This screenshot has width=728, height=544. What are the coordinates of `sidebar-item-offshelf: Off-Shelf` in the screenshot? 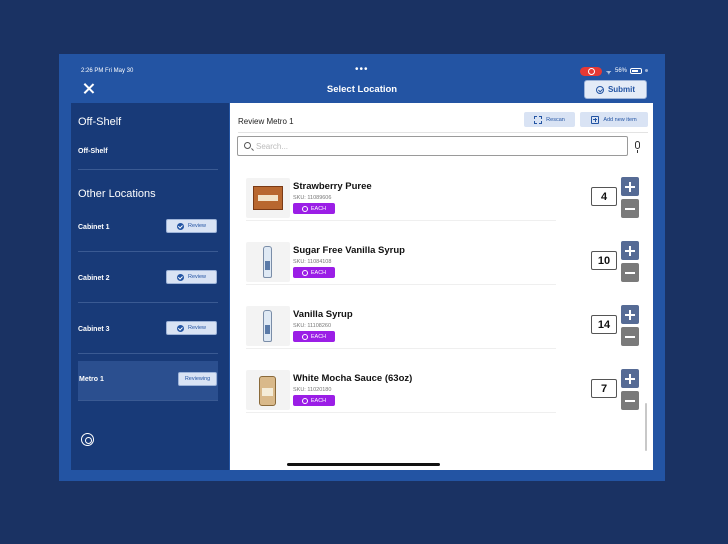 It's located at (148, 153).